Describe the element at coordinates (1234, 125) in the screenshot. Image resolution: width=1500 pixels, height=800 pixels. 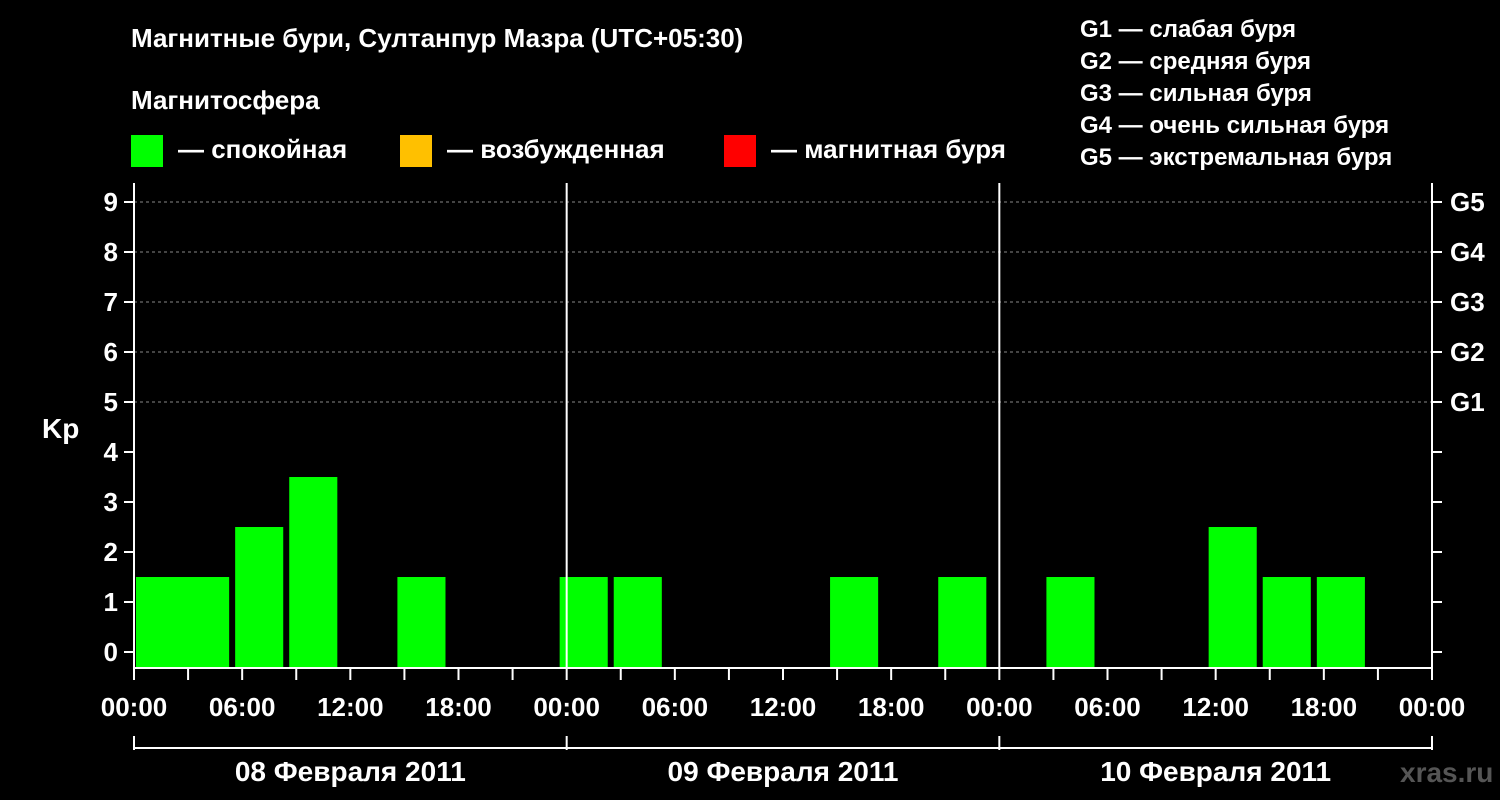
I see `g-legend-g4: G4 — очень сильная буря` at that location.